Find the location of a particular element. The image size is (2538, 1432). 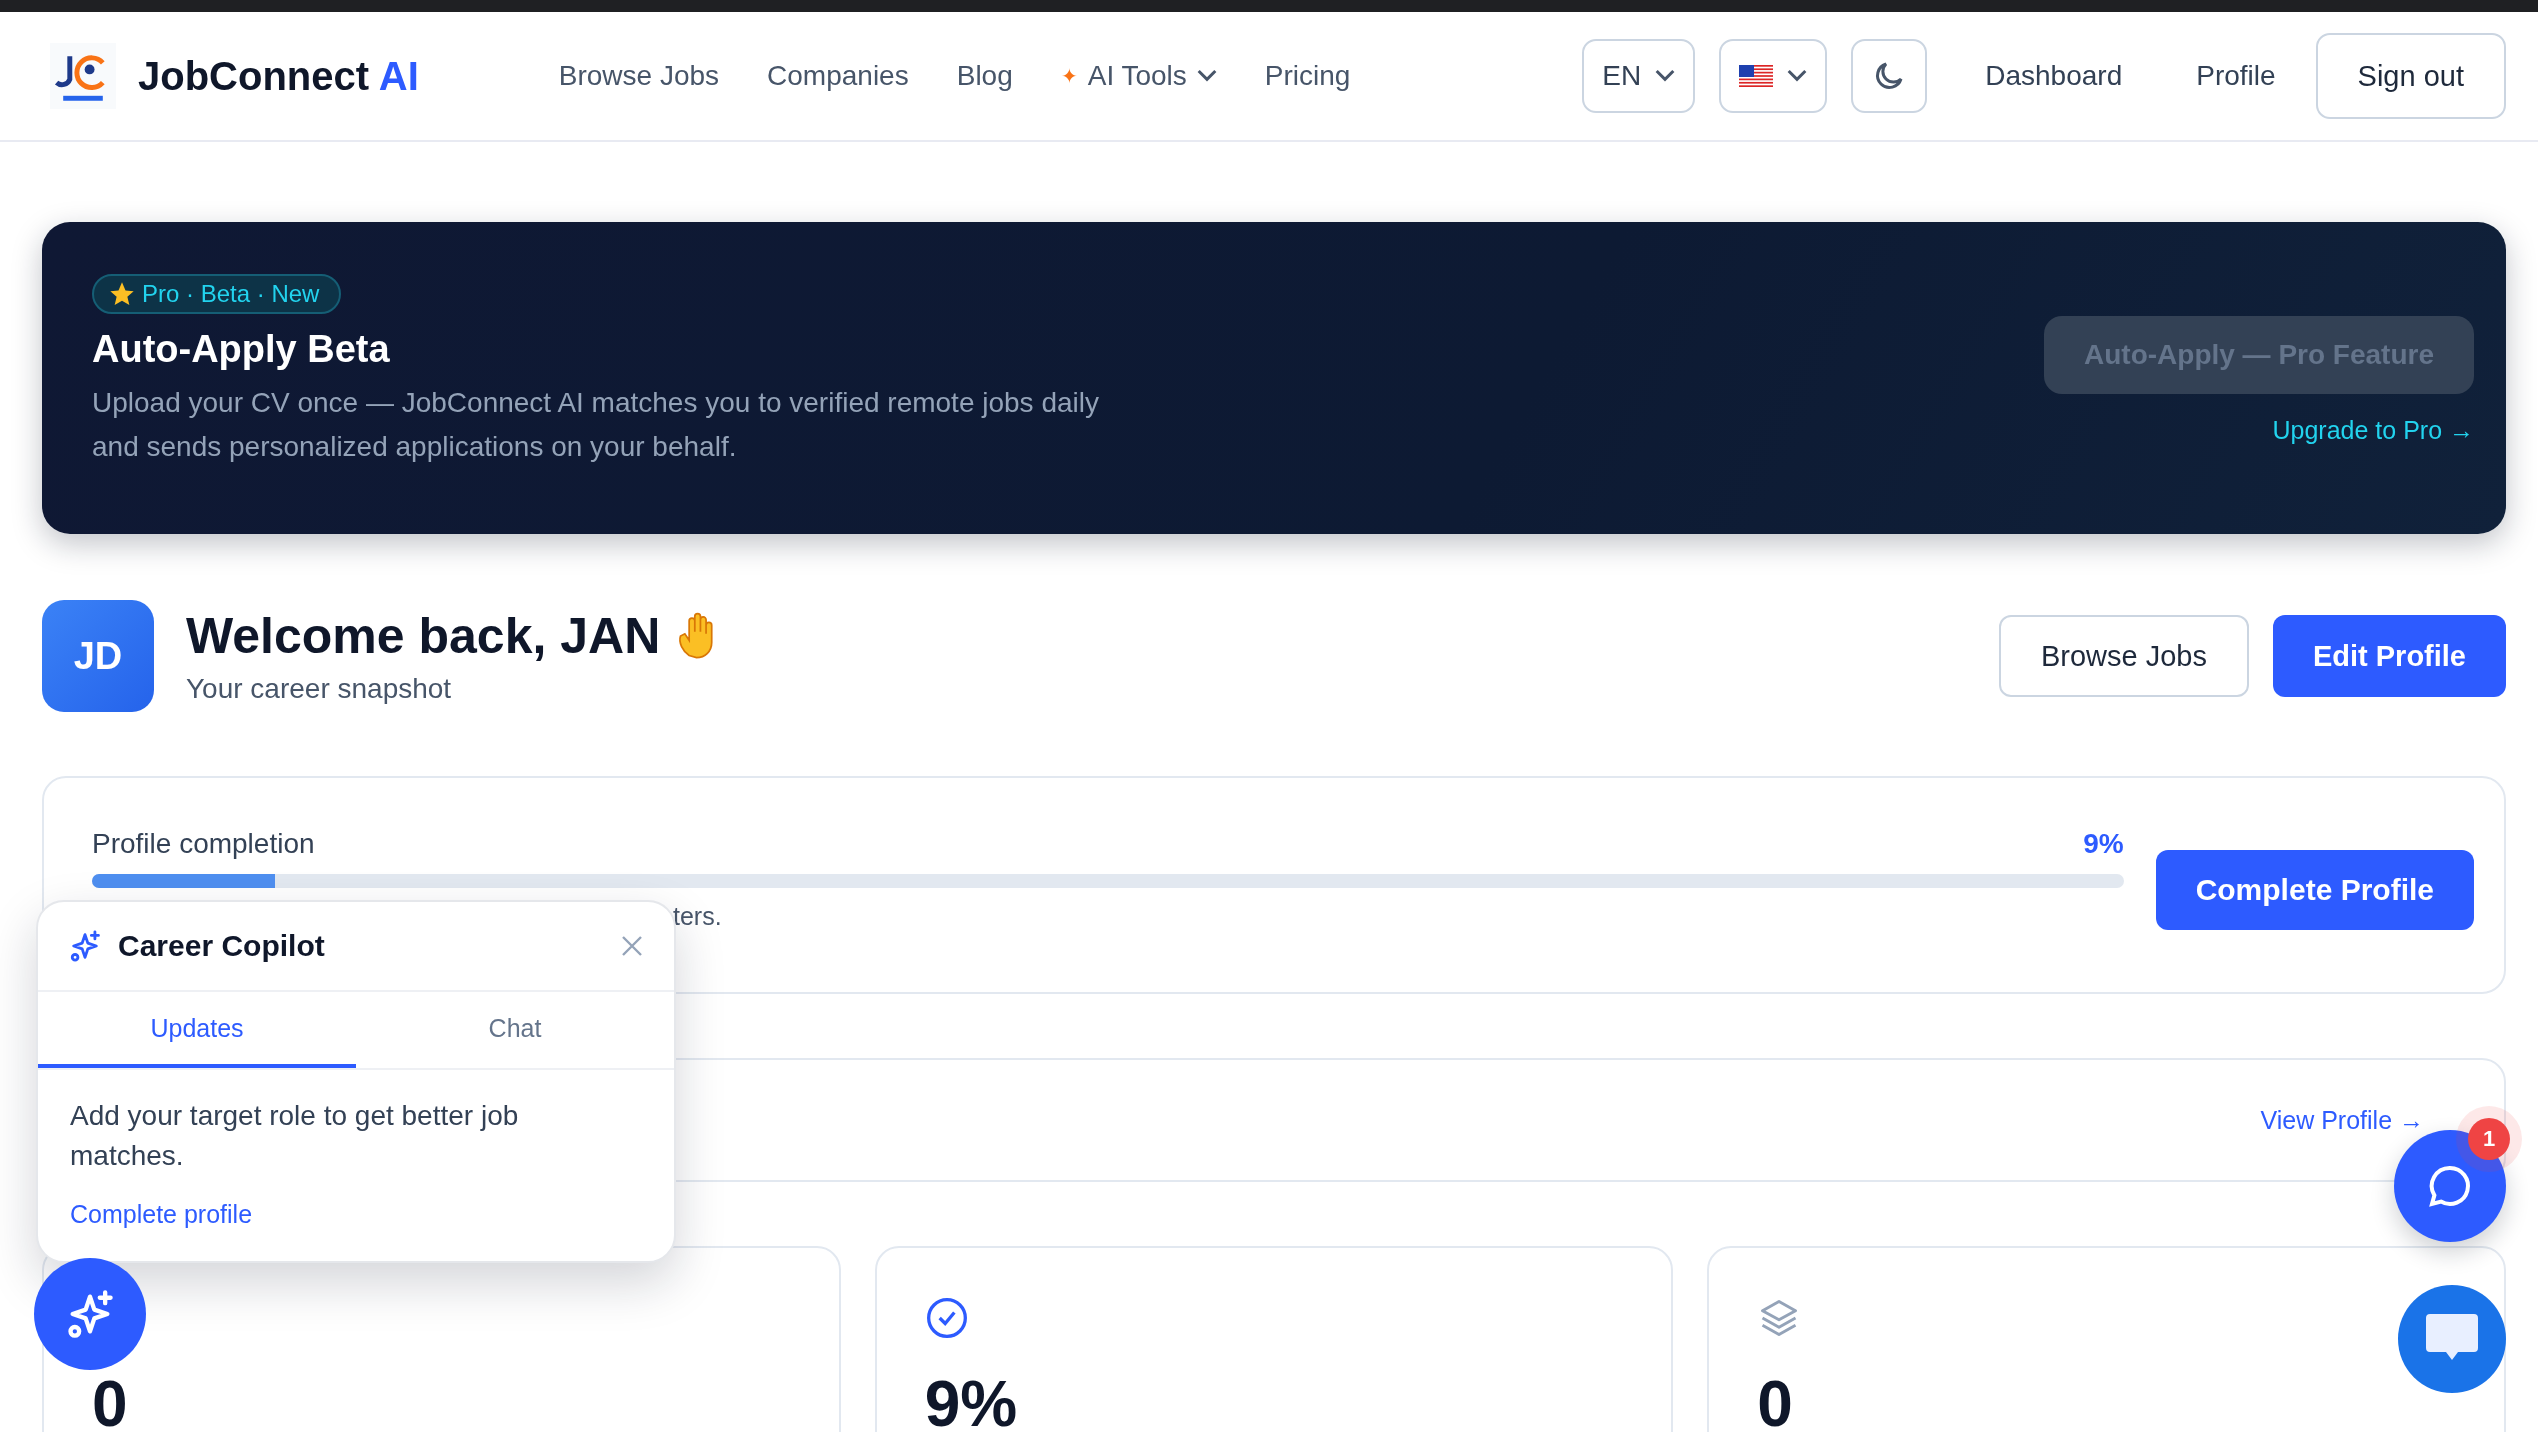

view-profile-link: View Profile → is located at coordinates (2342, 1120).